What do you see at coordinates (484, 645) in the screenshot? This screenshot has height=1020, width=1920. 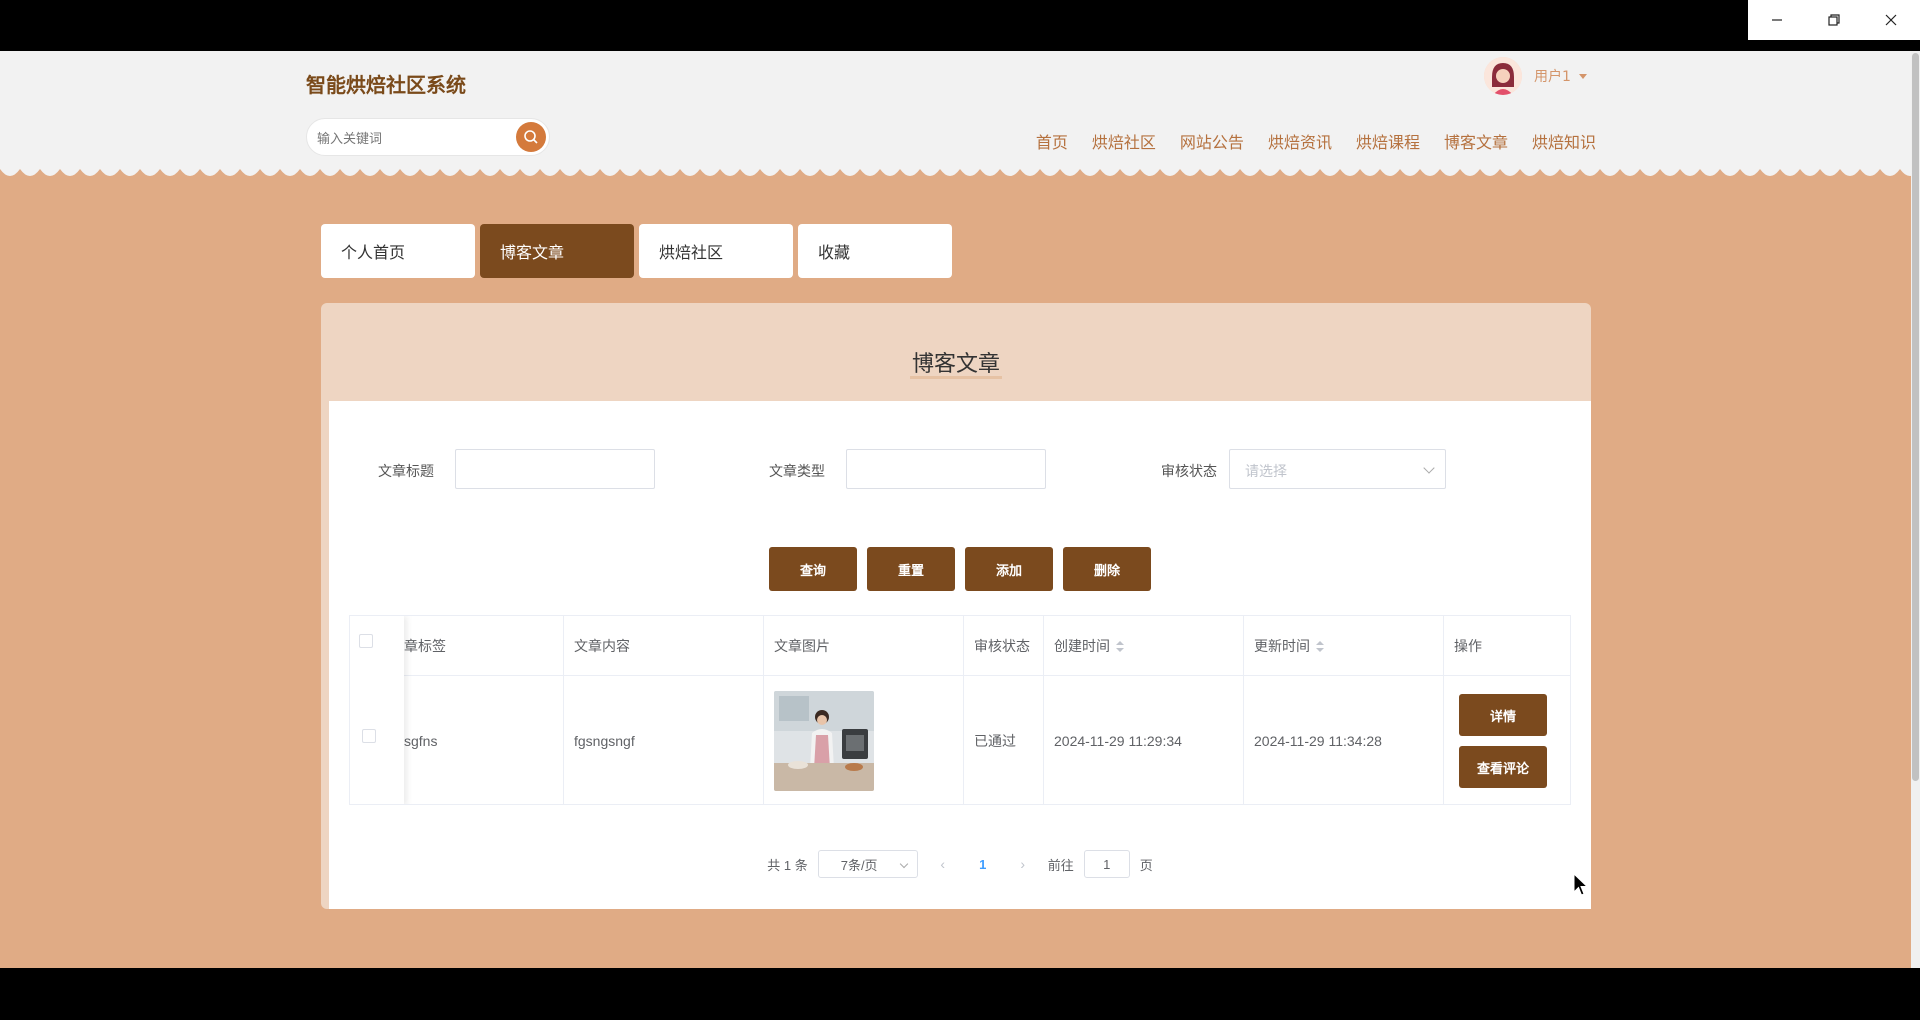 I see `col-tag: 章标签` at bounding box center [484, 645].